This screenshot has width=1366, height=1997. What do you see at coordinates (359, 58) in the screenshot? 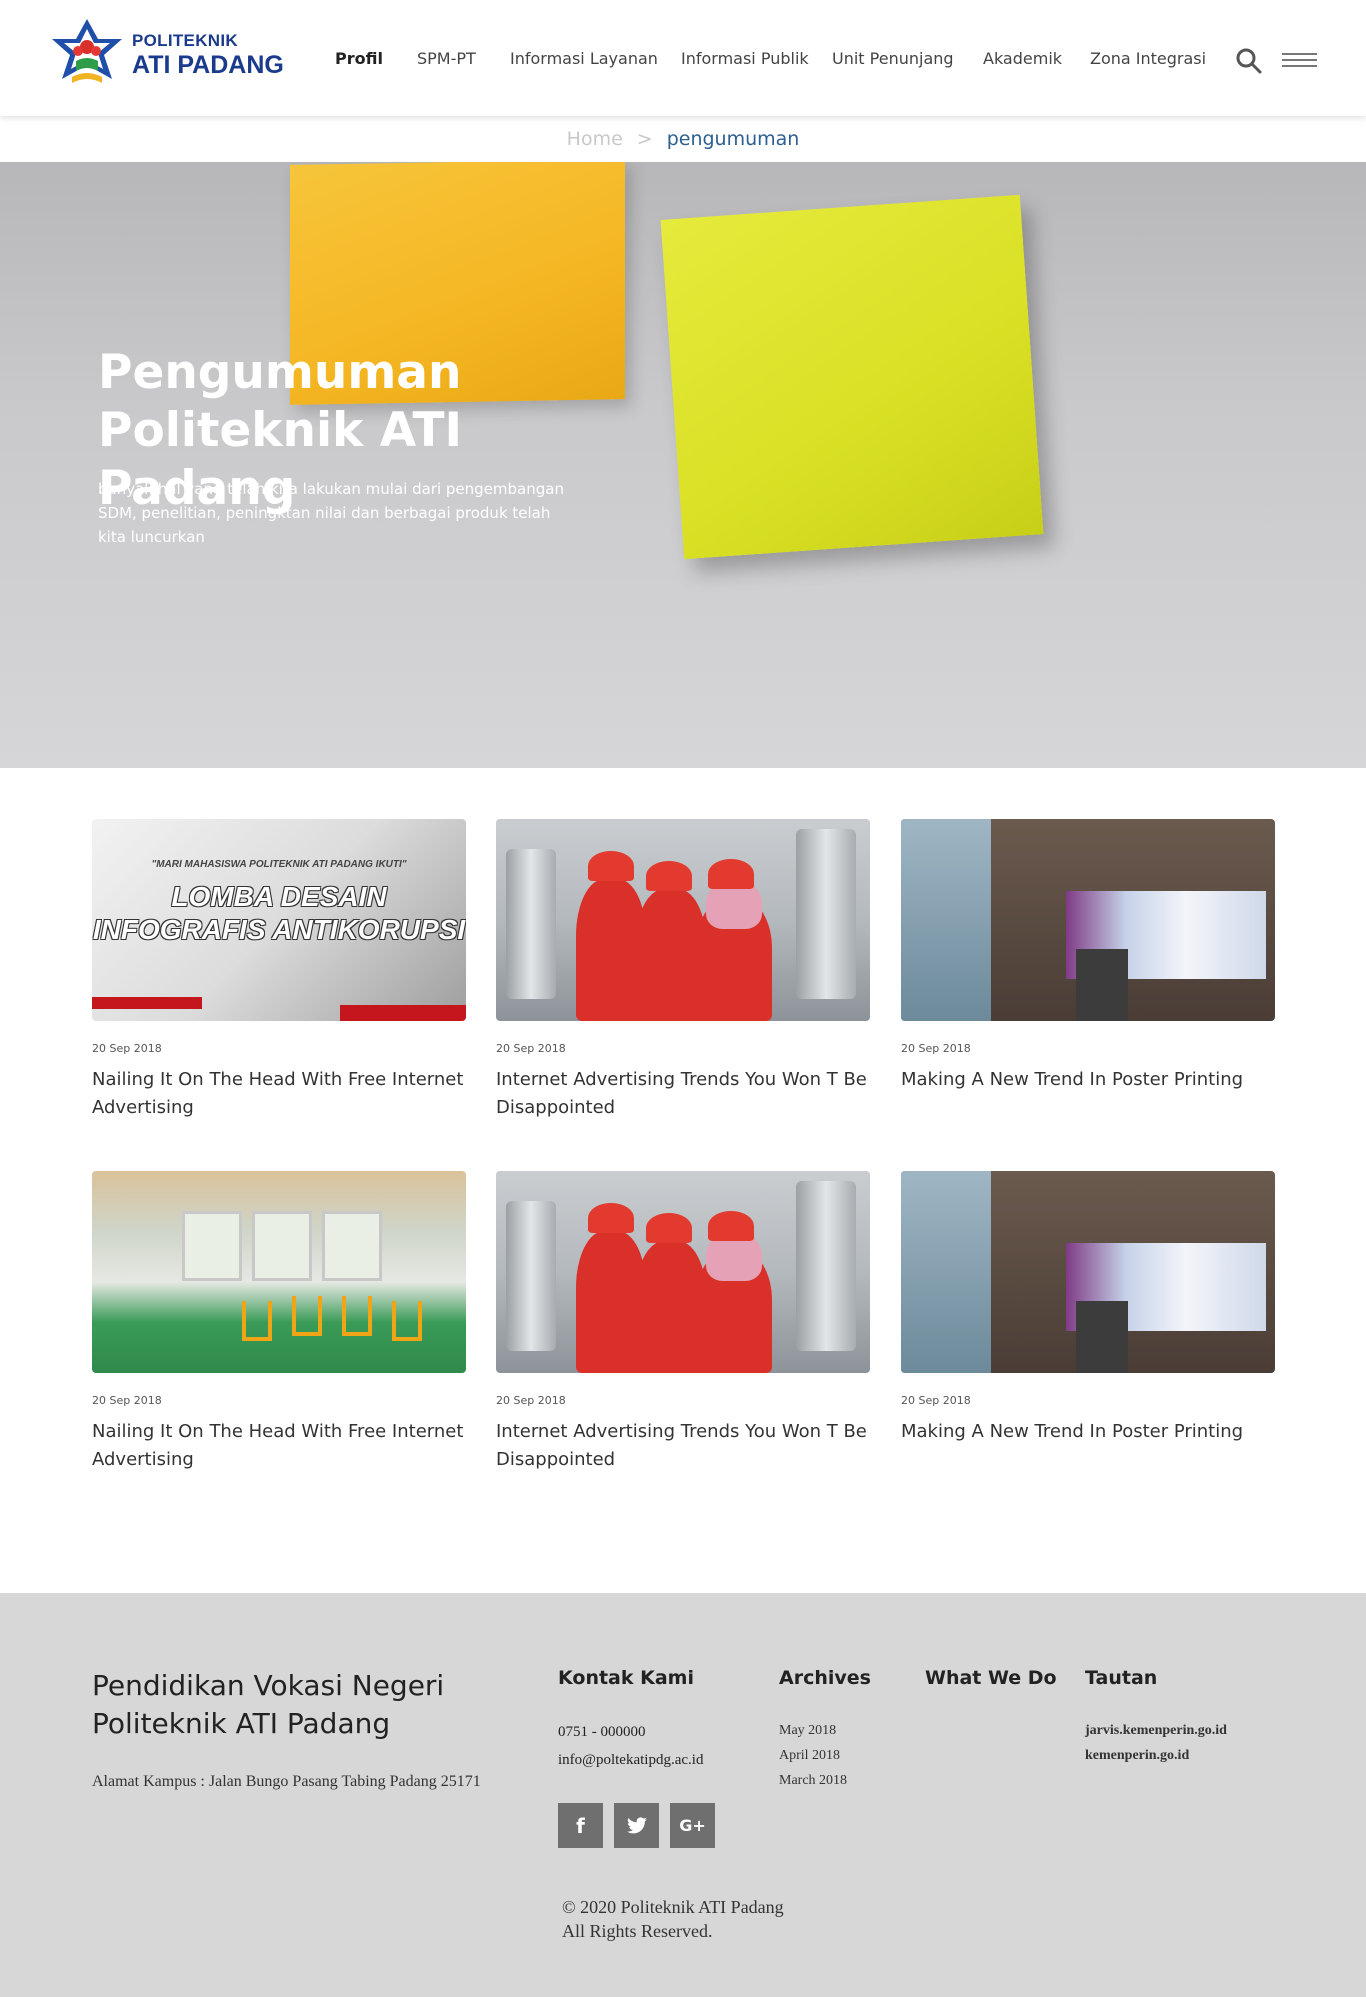
I see `nav-item-profil: Profil` at bounding box center [359, 58].